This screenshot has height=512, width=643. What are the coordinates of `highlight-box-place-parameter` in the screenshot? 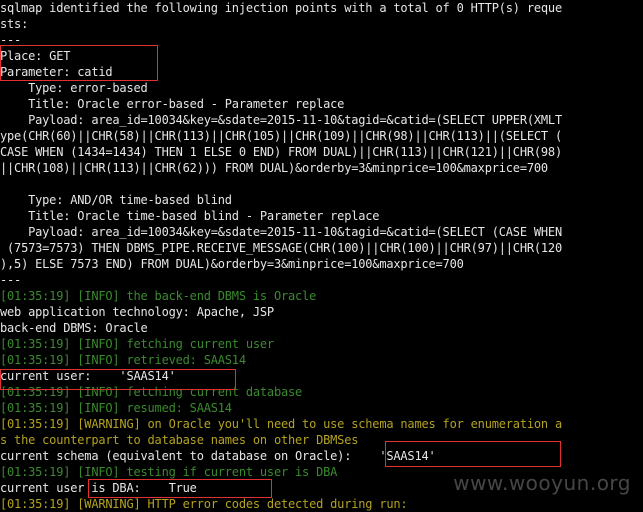 It's located at (79, 63).